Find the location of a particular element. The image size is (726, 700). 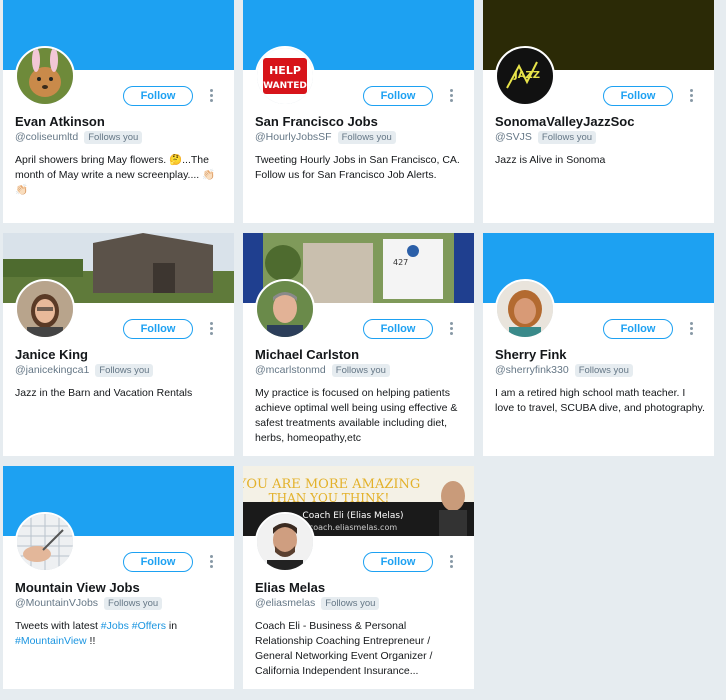

bio-text: Tweets with latest is located at coordinates (58, 626).